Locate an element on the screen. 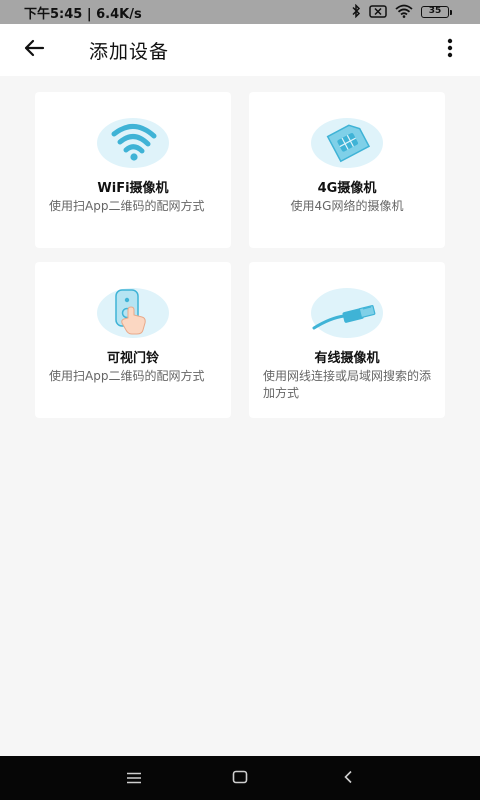 The height and width of the screenshot is (800, 480). device-description: 使用网线连接或局域网搜索的添加方式 is located at coordinates (347, 384).